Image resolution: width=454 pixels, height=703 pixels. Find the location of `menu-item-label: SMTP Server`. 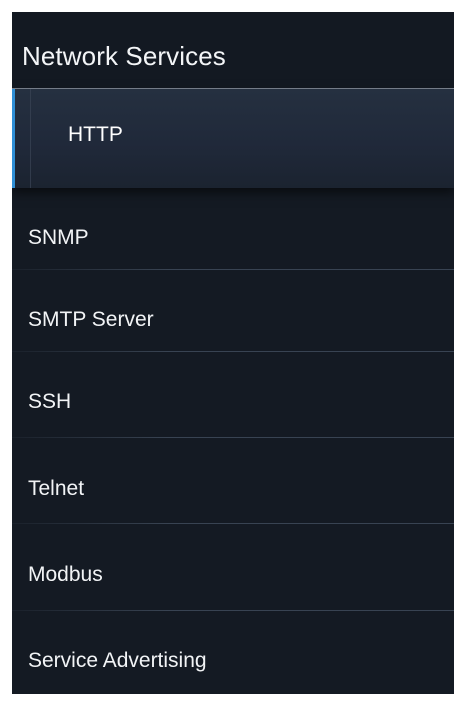

menu-item-label: SMTP Server is located at coordinates (91, 319).